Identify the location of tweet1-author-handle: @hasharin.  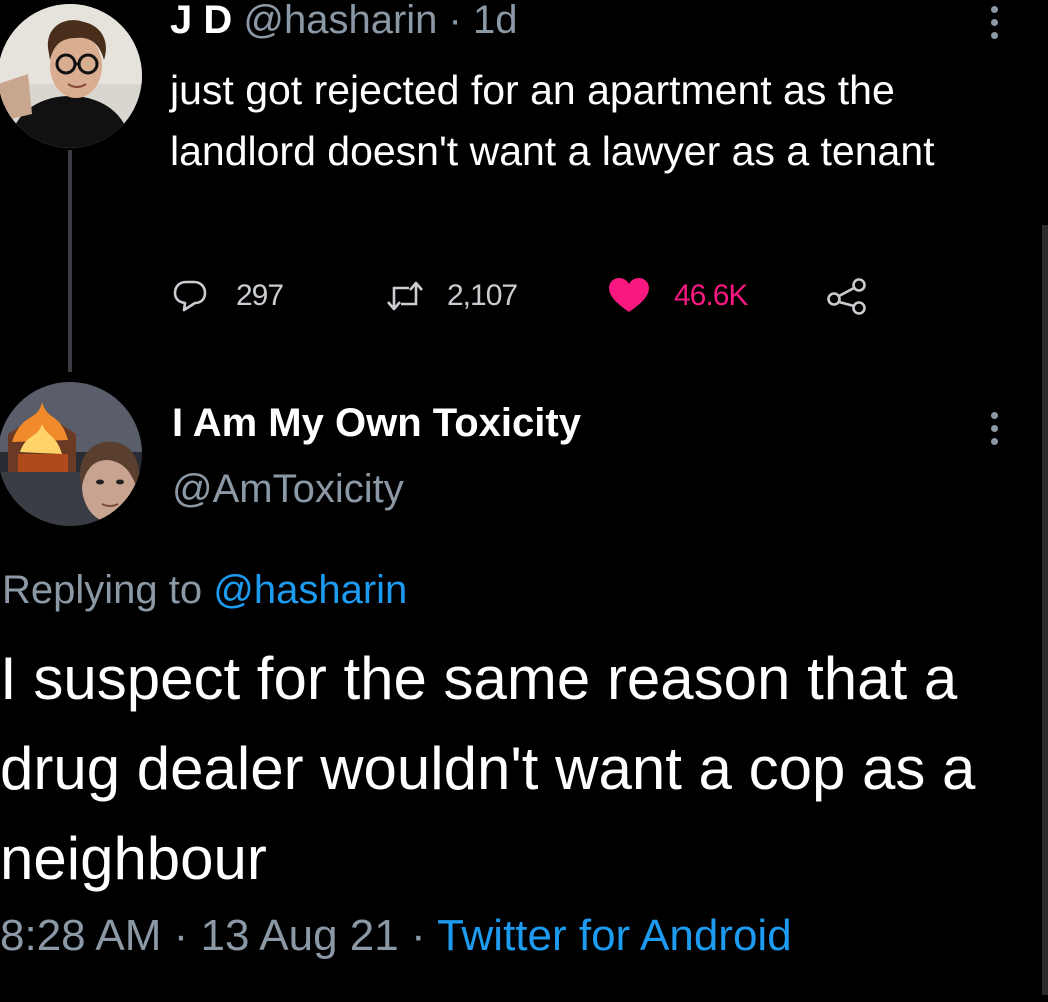
(340, 21).